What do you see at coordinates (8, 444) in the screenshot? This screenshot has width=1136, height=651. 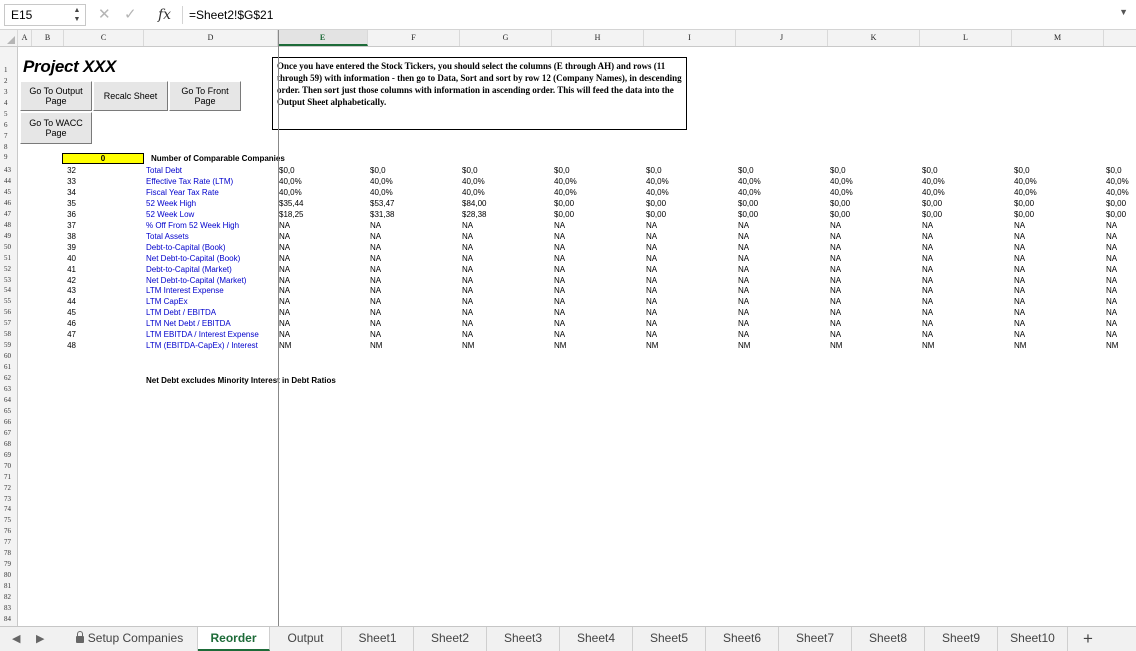 I see `row-header-68: 68` at bounding box center [8, 444].